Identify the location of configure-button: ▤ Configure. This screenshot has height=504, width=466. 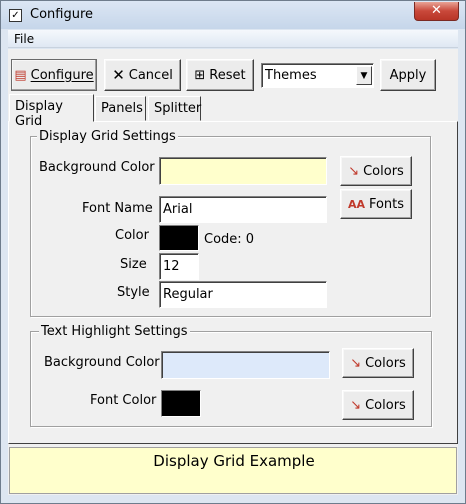
(54, 75).